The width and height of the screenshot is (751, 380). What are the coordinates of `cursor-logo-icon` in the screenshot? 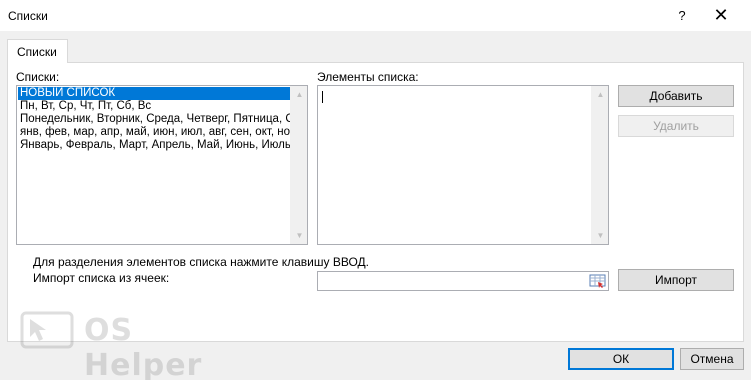 It's located at (47, 330).